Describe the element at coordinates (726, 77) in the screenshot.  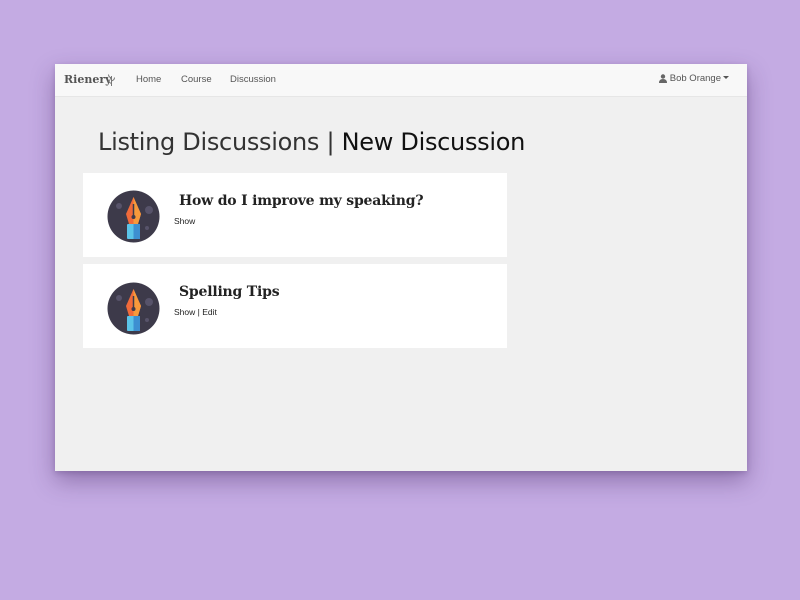
I see `caret-down-icon` at that location.